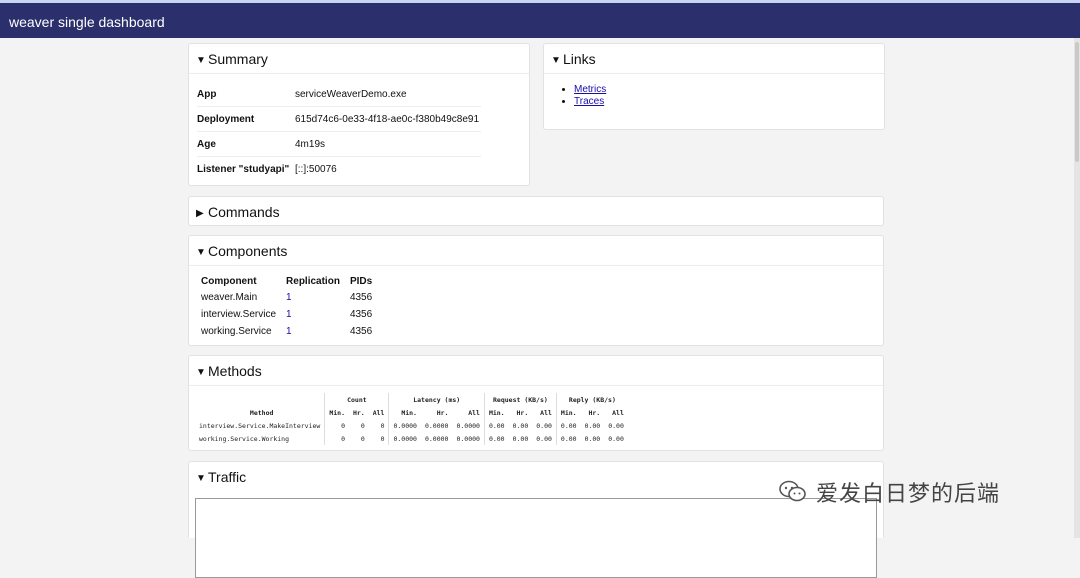 This screenshot has width=1080, height=578. Describe the element at coordinates (591, 399) in the screenshot. I see `column-group-header: Reply (KB/s)` at that location.